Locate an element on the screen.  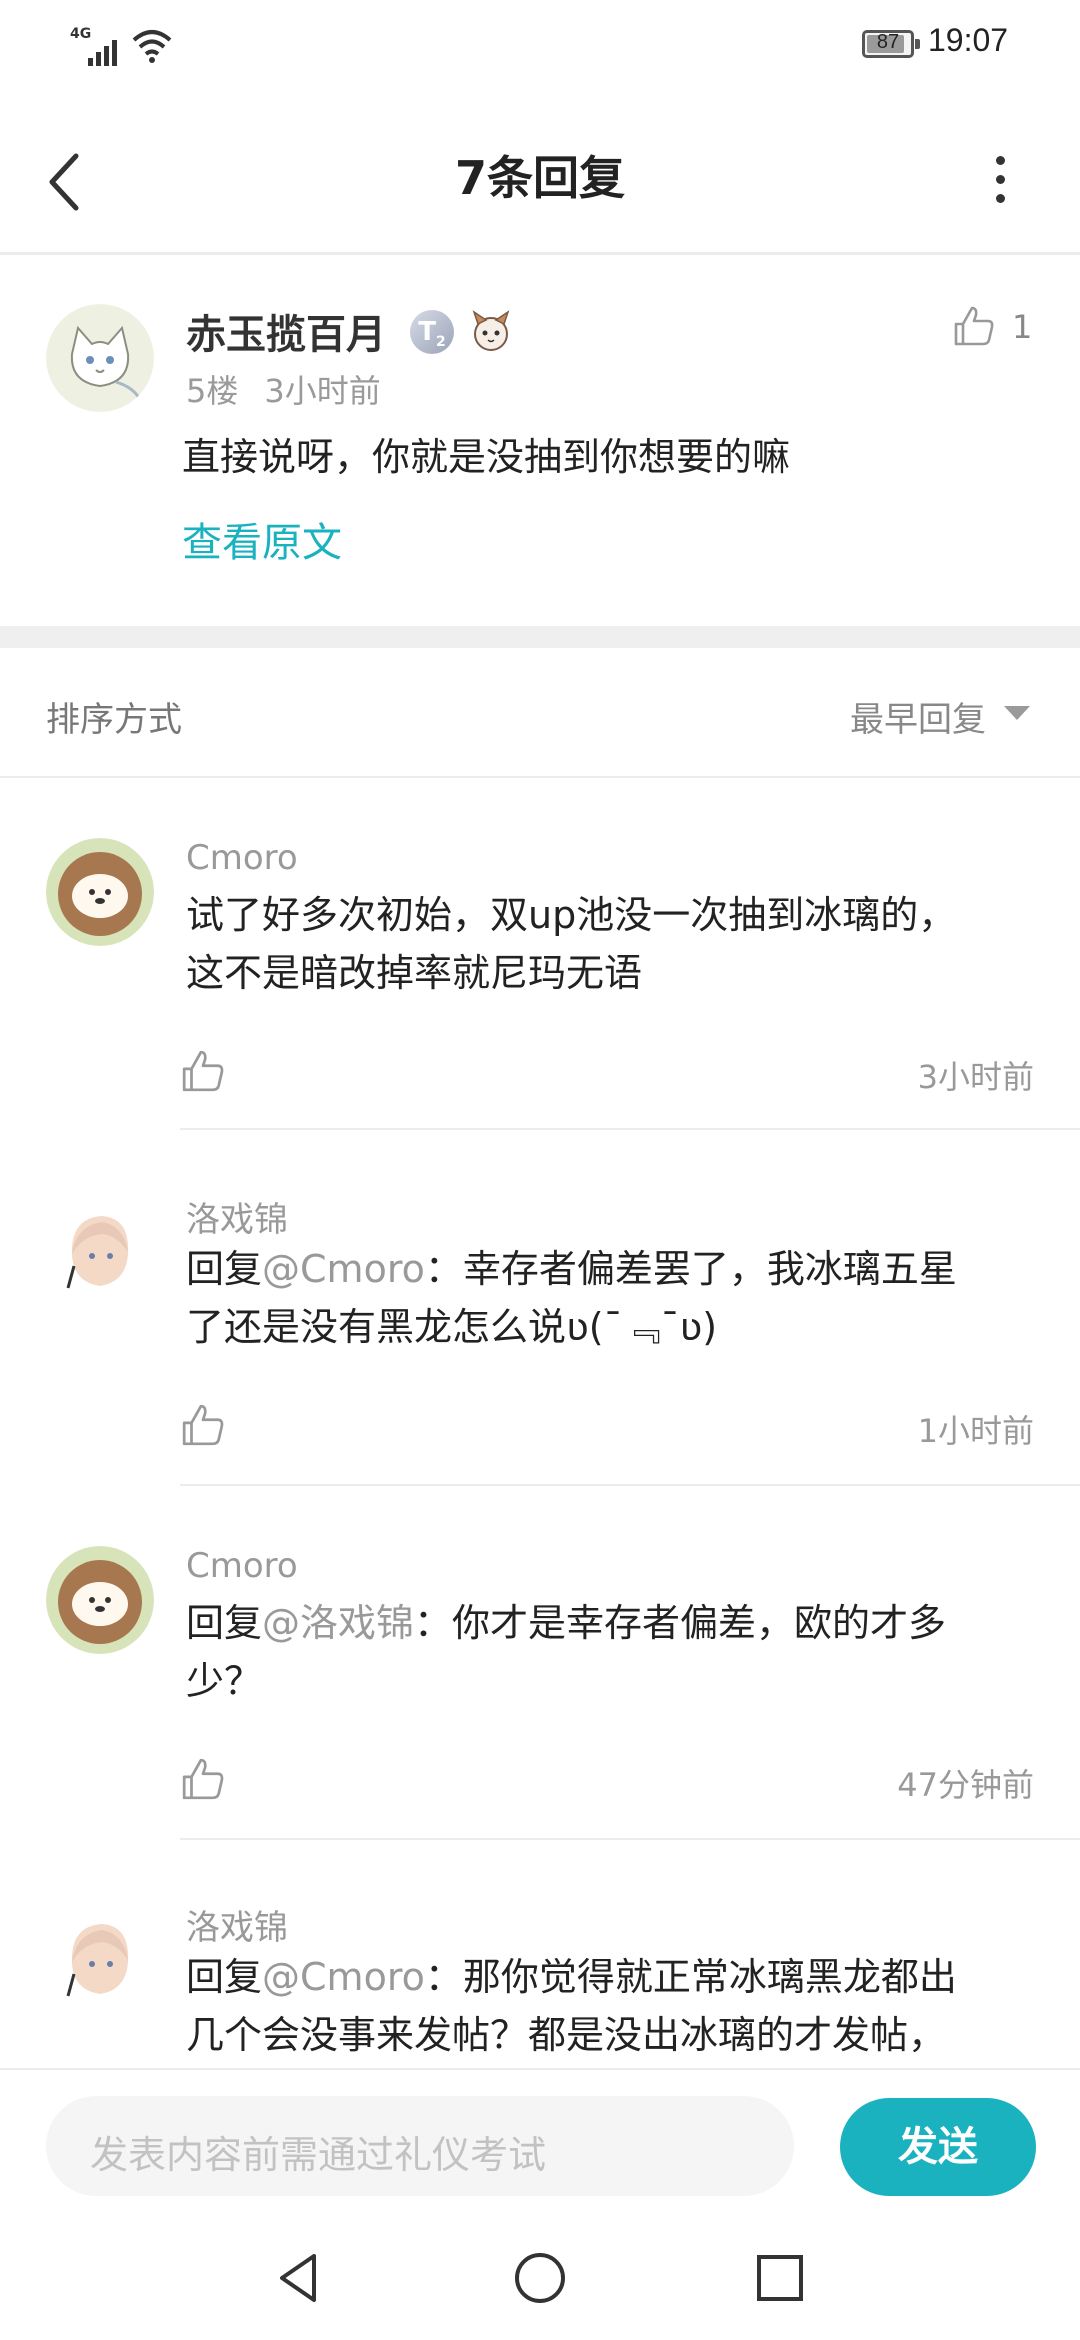
page-title: 7条回复 is located at coordinates (539, 178).